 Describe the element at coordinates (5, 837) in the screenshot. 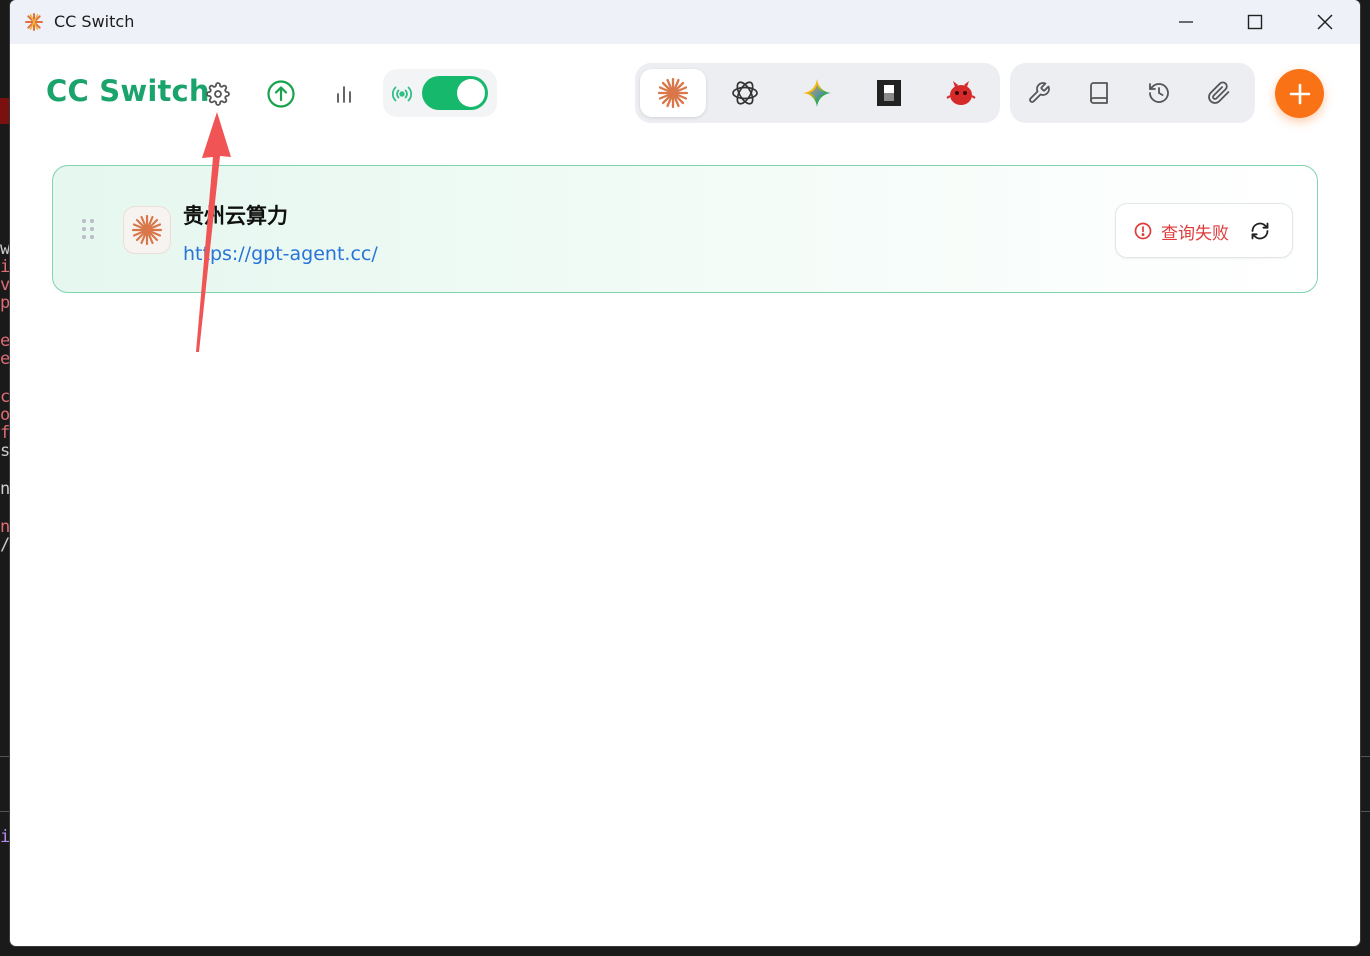

I see `background-terminal-text: i` at that location.